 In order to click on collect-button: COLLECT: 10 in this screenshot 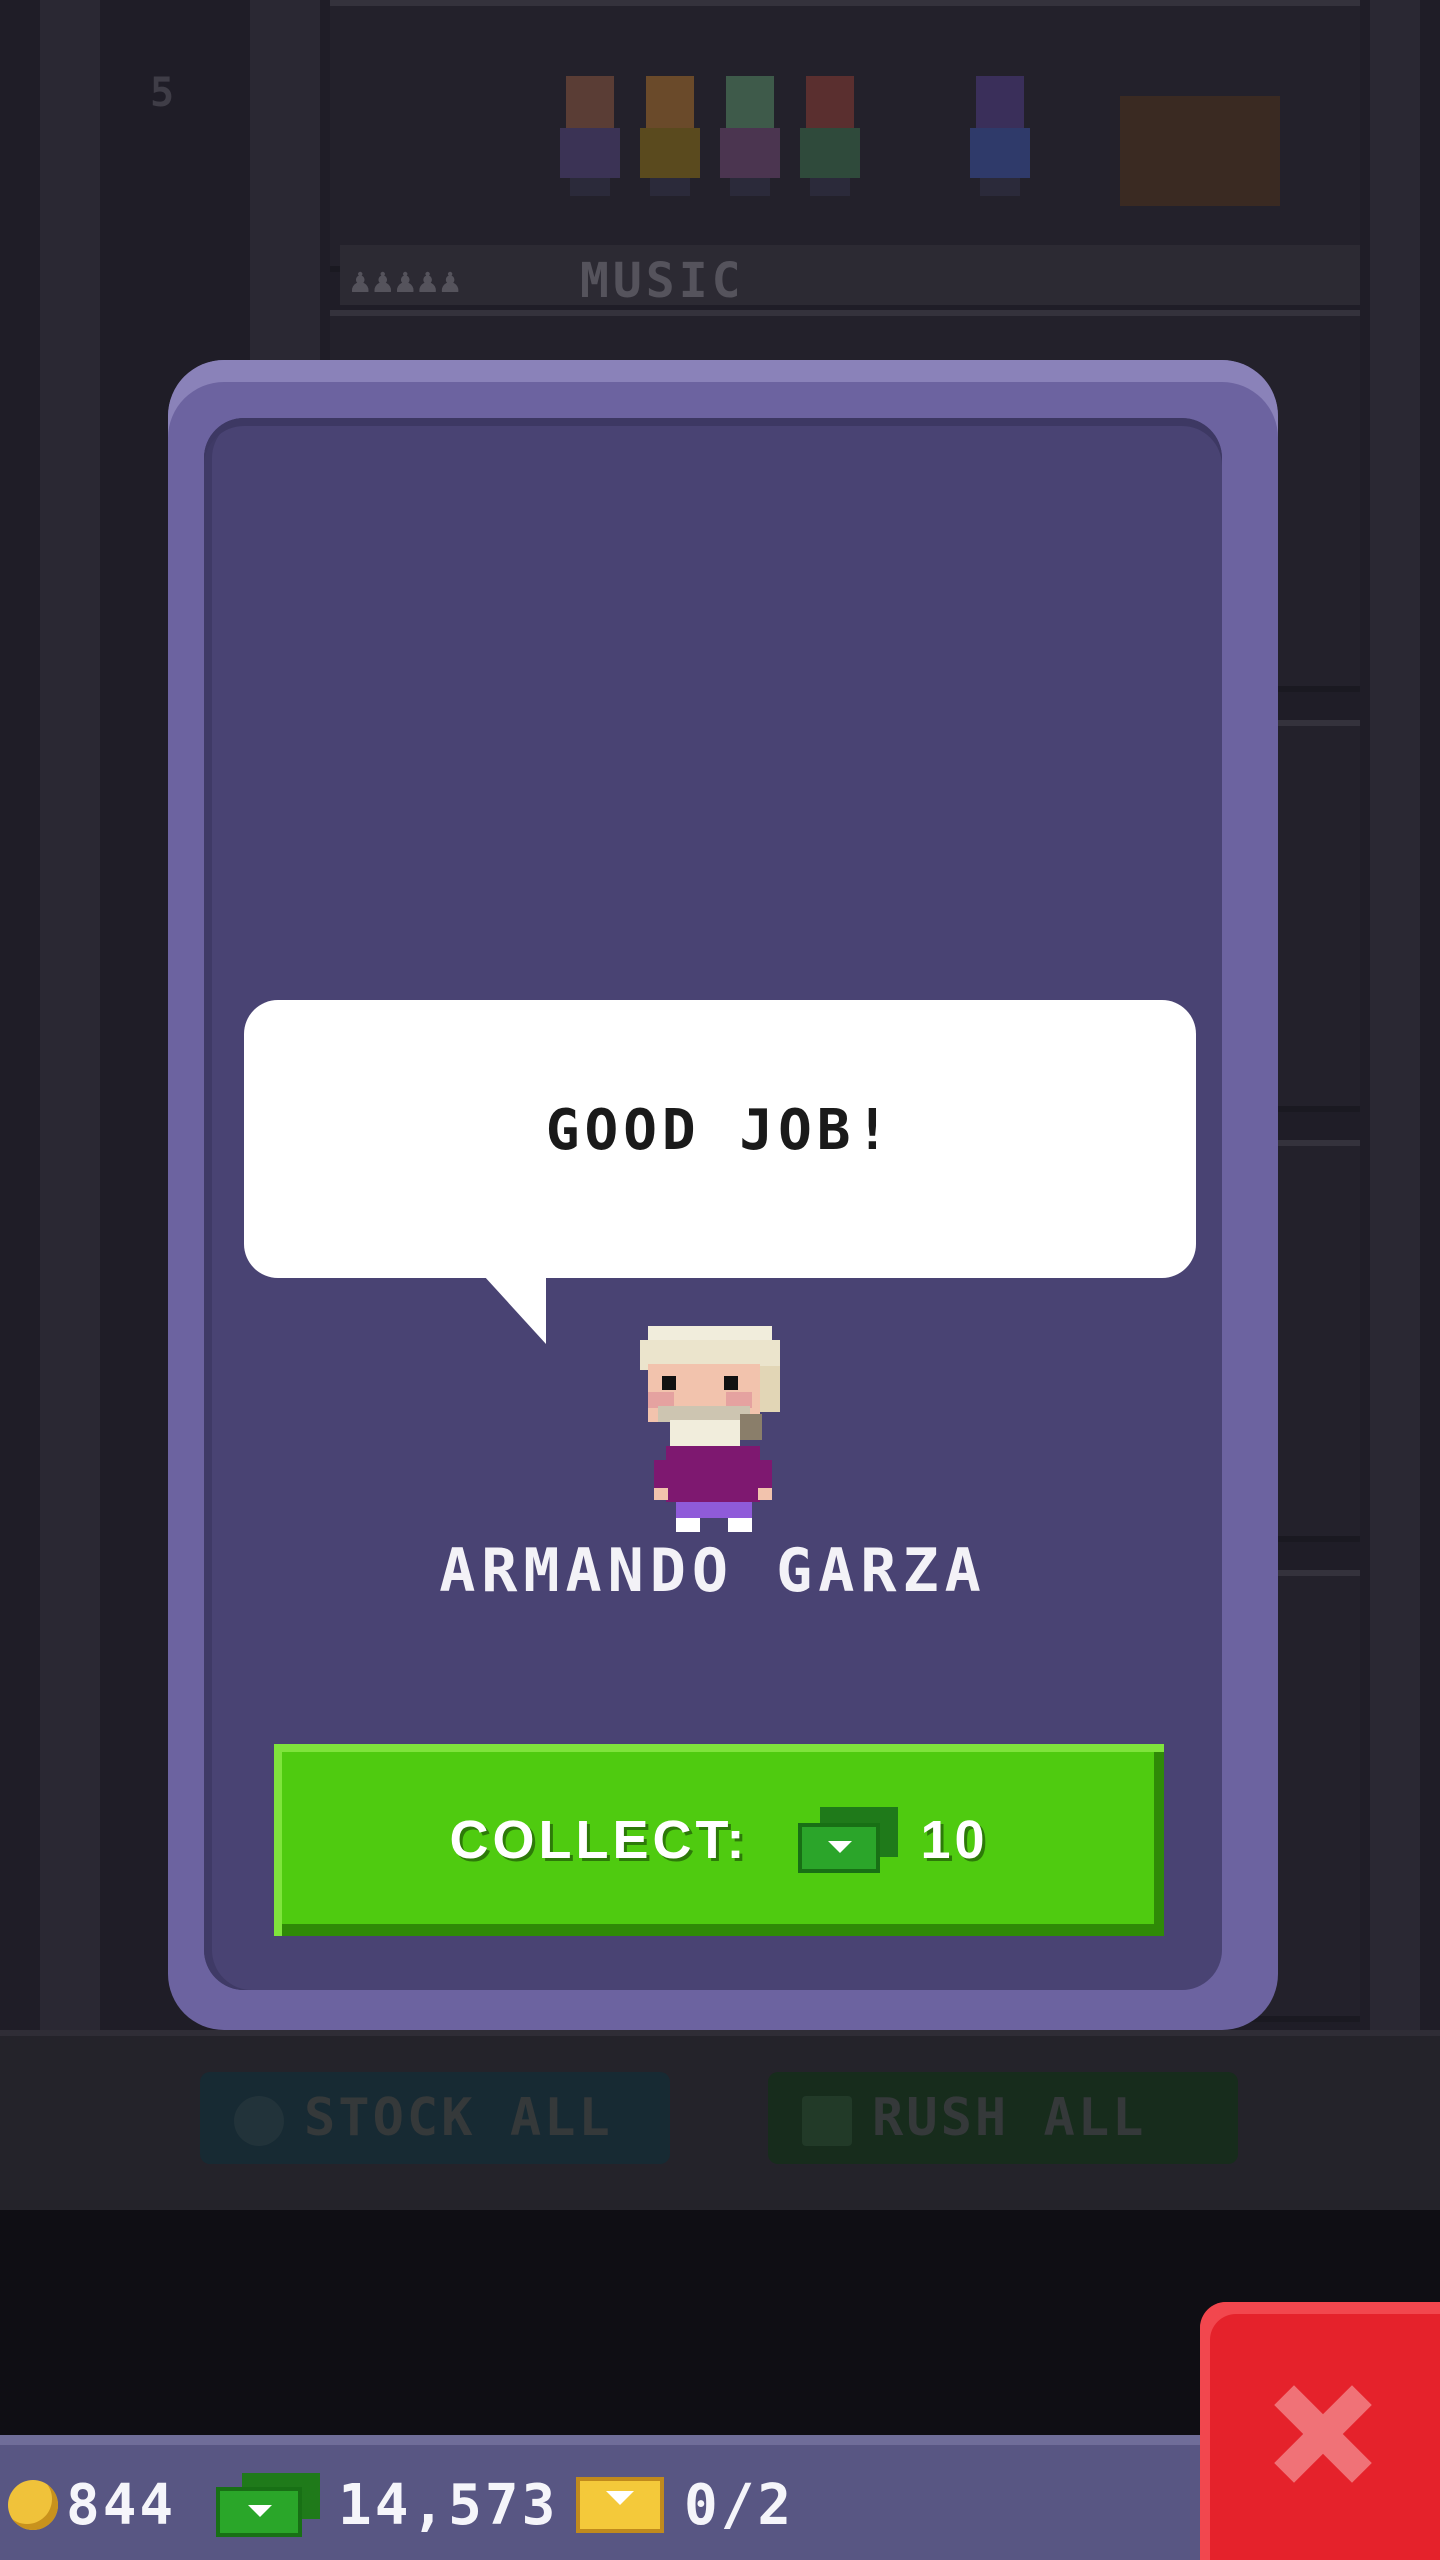, I will do `click(719, 1840)`.